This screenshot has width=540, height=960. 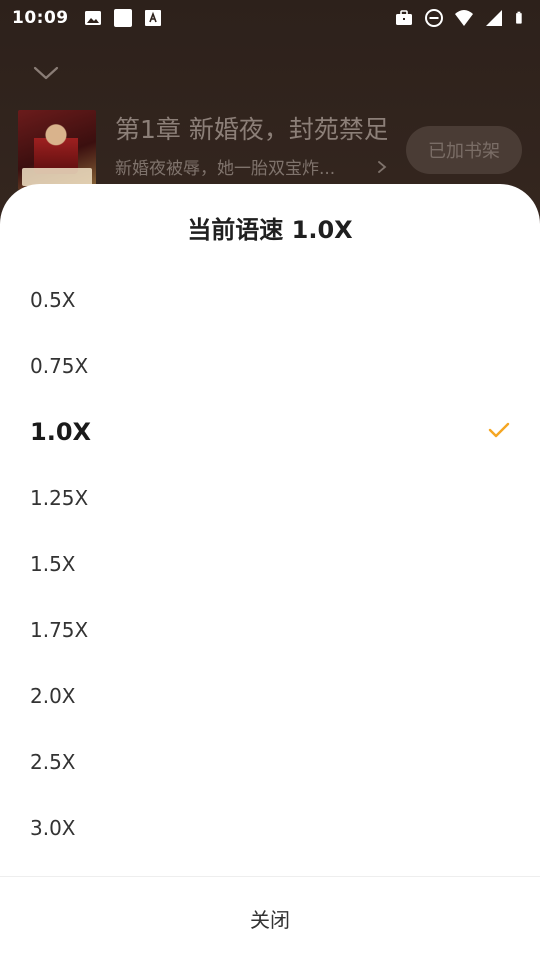 What do you see at coordinates (61, 432) in the screenshot?
I see `speed-option-label: 1.0X` at bounding box center [61, 432].